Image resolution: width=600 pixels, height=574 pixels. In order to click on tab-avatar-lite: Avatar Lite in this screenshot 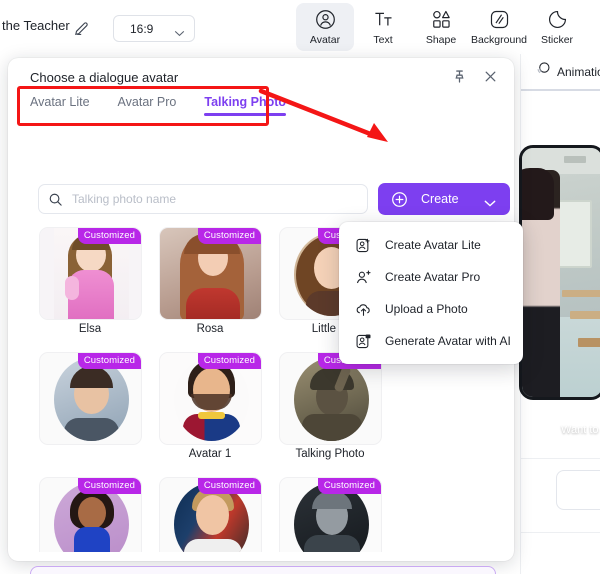, I will do `click(60, 105)`.